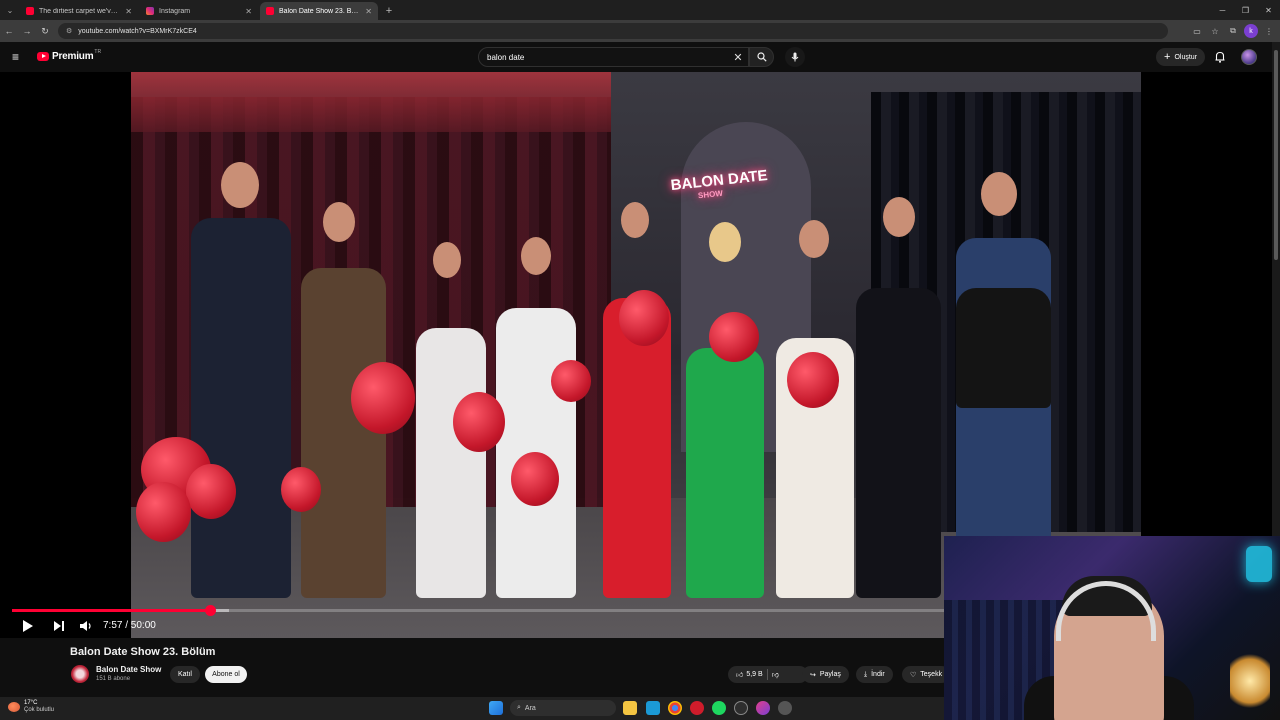 The image size is (1280, 720). I want to click on telegram-icon, so click(653, 708).